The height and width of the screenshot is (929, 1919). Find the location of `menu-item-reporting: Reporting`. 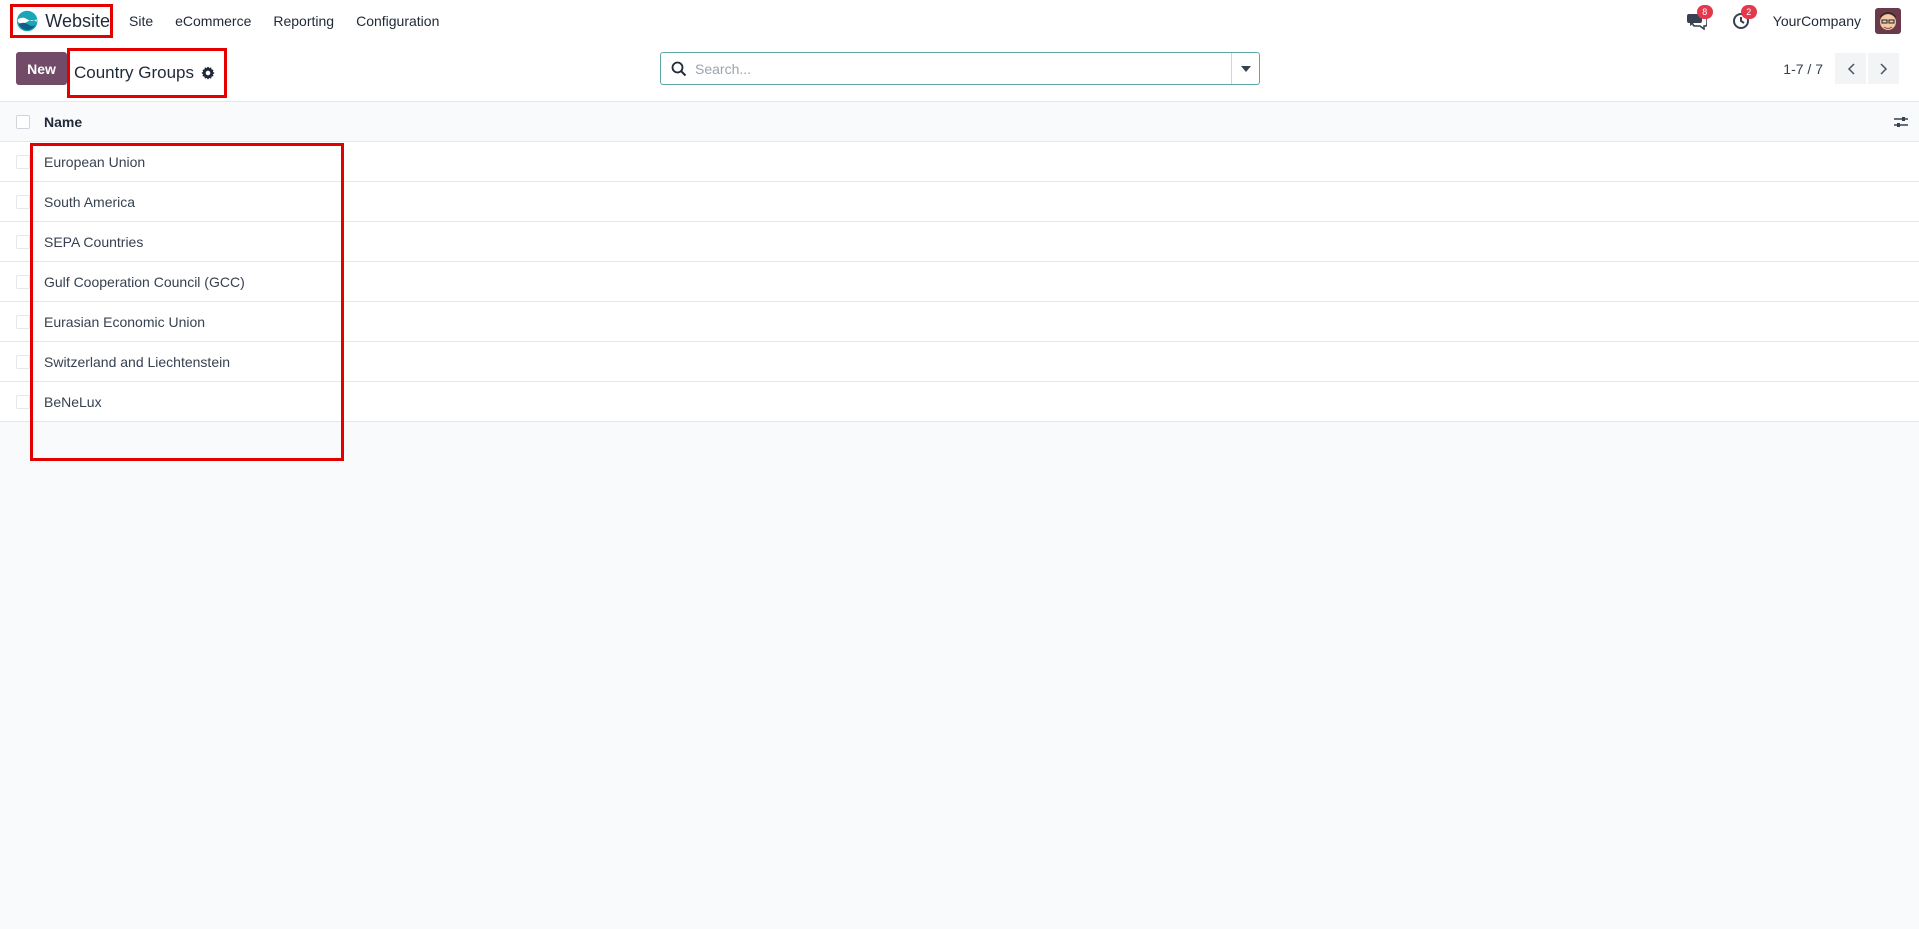

menu-item-reporting: Reporting is located at coordinates (303, 21).